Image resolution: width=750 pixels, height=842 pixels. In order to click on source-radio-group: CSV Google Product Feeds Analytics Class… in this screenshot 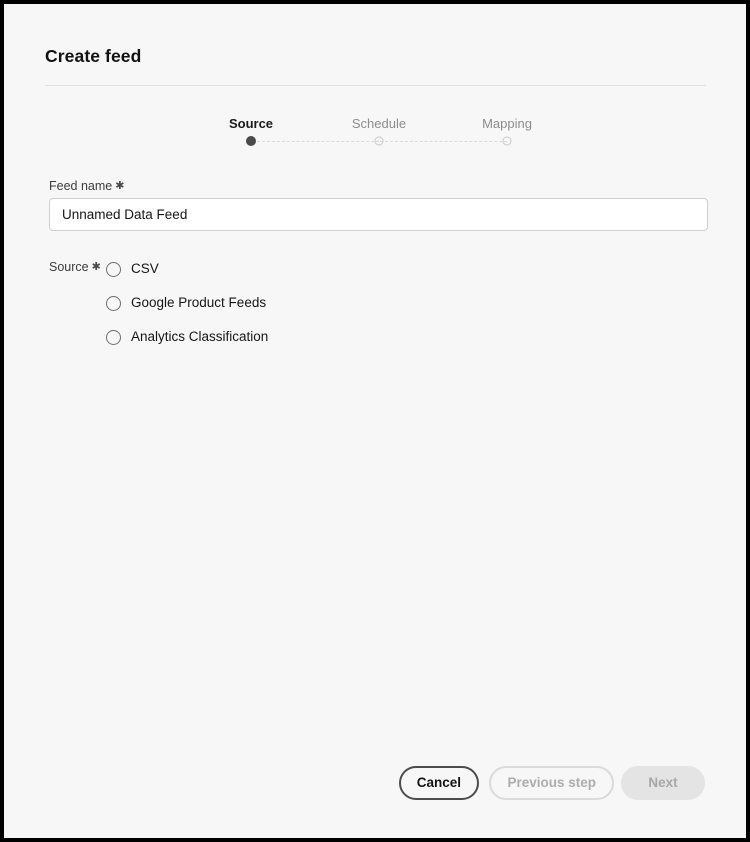, I will do `click(386, 303)`.